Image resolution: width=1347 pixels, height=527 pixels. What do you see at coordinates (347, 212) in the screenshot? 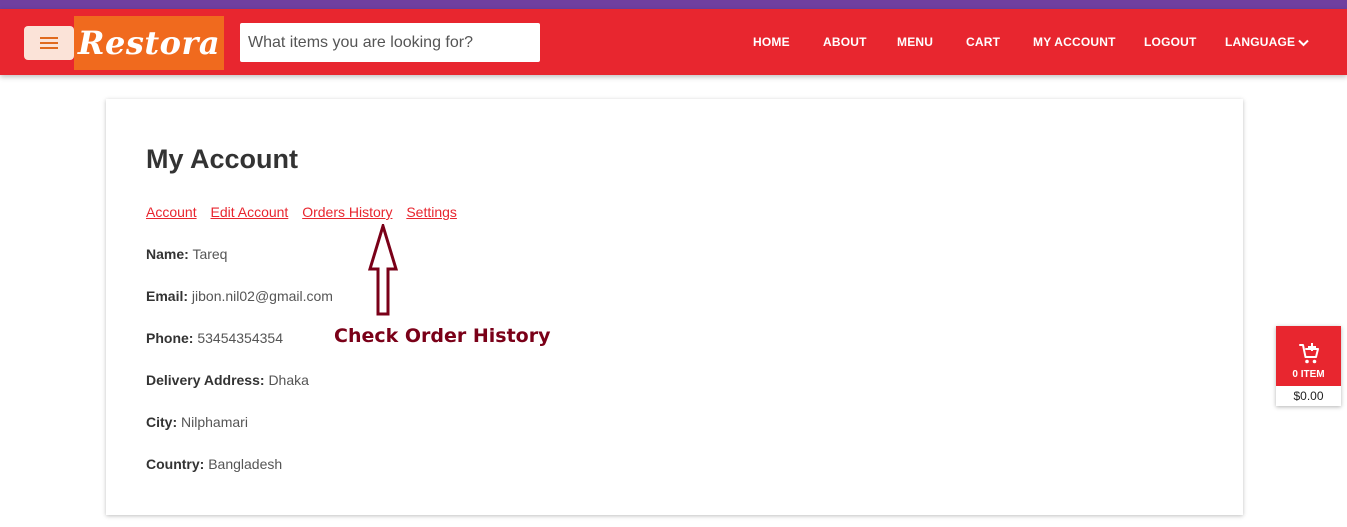
I see `tab-orders-history: Orders History` at bounding box center [347, 212].